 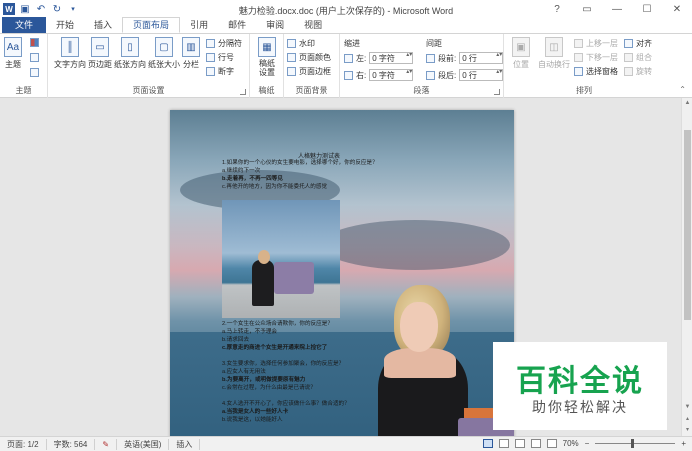 What do you see at coordinates (267, 47) in the screenshot?
I see `manuscript-icon: ▦` at bounding box center [267, 47].